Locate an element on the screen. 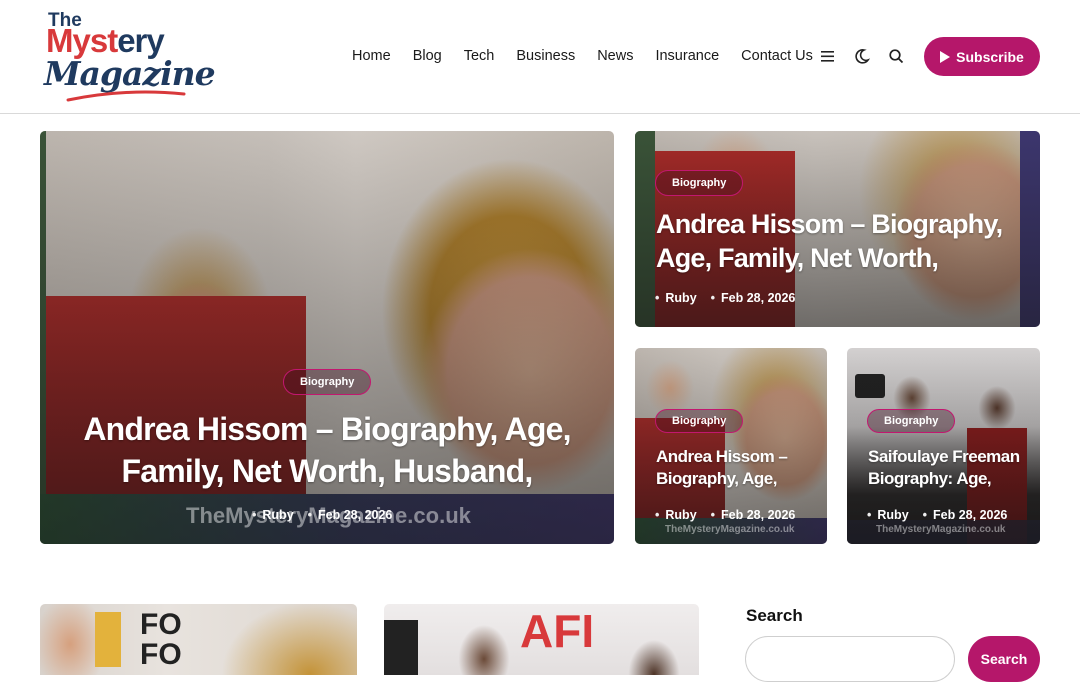 The width and height of the screenshot is (1080, 682). tv-land-logo is located at coordinates (401, 647).